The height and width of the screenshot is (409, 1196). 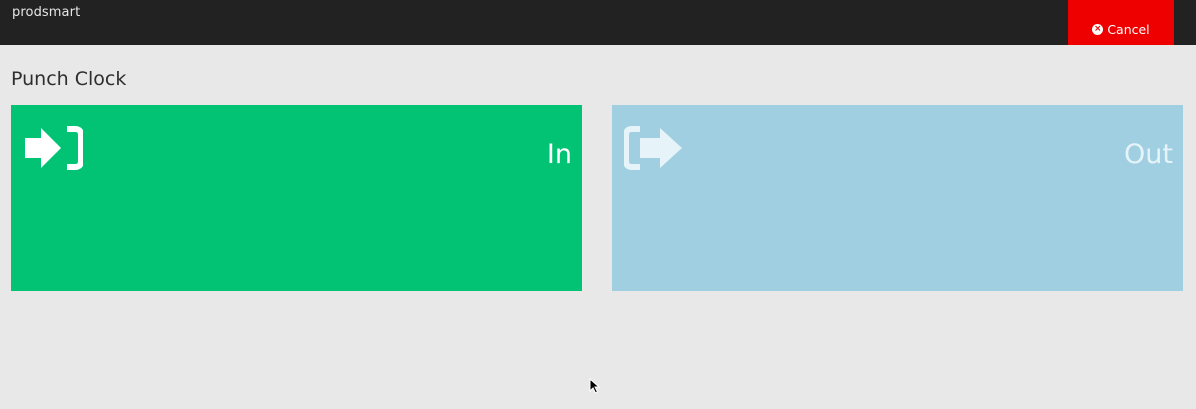 What do you see at coordinates (1148, 154) in the screenshot?
I see `punch-out-label: Out` at bounding box center [1148, 154].